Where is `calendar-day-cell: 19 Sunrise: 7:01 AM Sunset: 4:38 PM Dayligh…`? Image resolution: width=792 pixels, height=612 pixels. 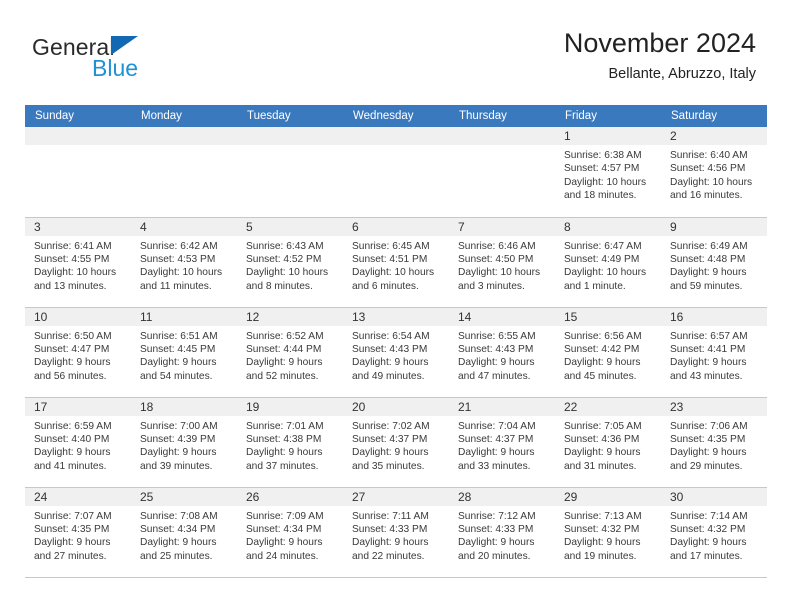
calendar-day-cell: 19 Sunrise: 7:01 AM Sunset: 4:38 PM Dayligh… is located at coordinates (290, 442).